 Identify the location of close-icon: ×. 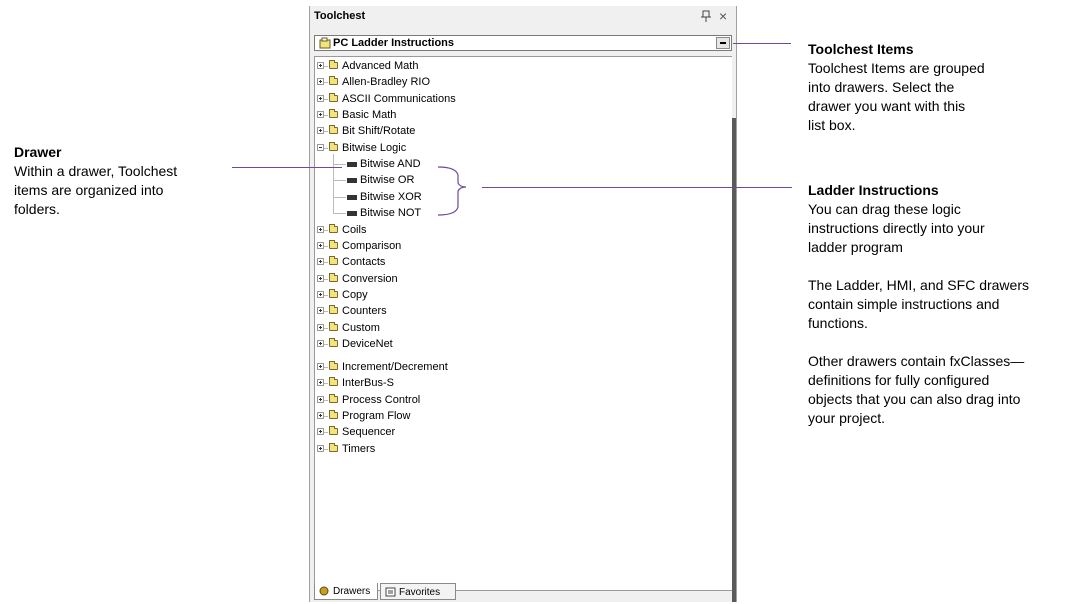
(723, 16).